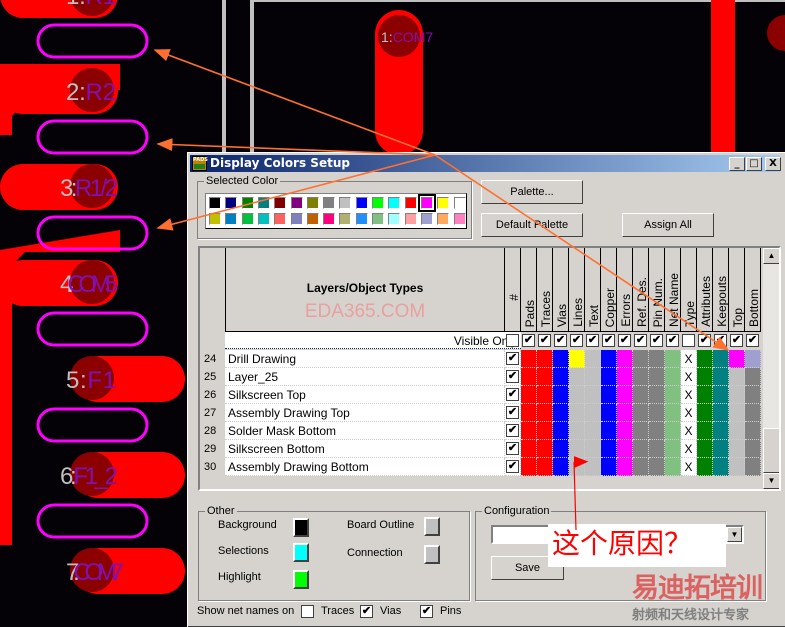  What do you see at coordinates (532, 225) in the screenshot?
I see `default-palette-button: Default Palette` at bounding box center [532, 225].